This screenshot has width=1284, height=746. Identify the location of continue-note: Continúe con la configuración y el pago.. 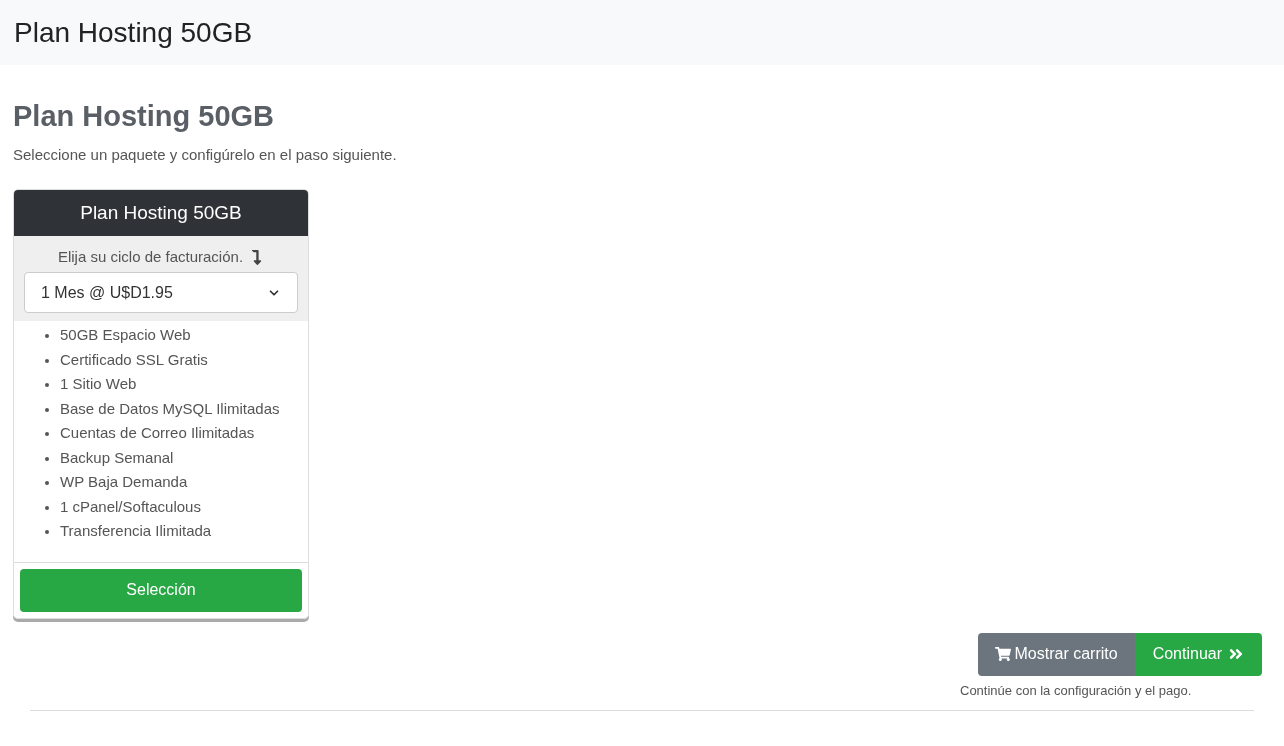
(1076, 690).